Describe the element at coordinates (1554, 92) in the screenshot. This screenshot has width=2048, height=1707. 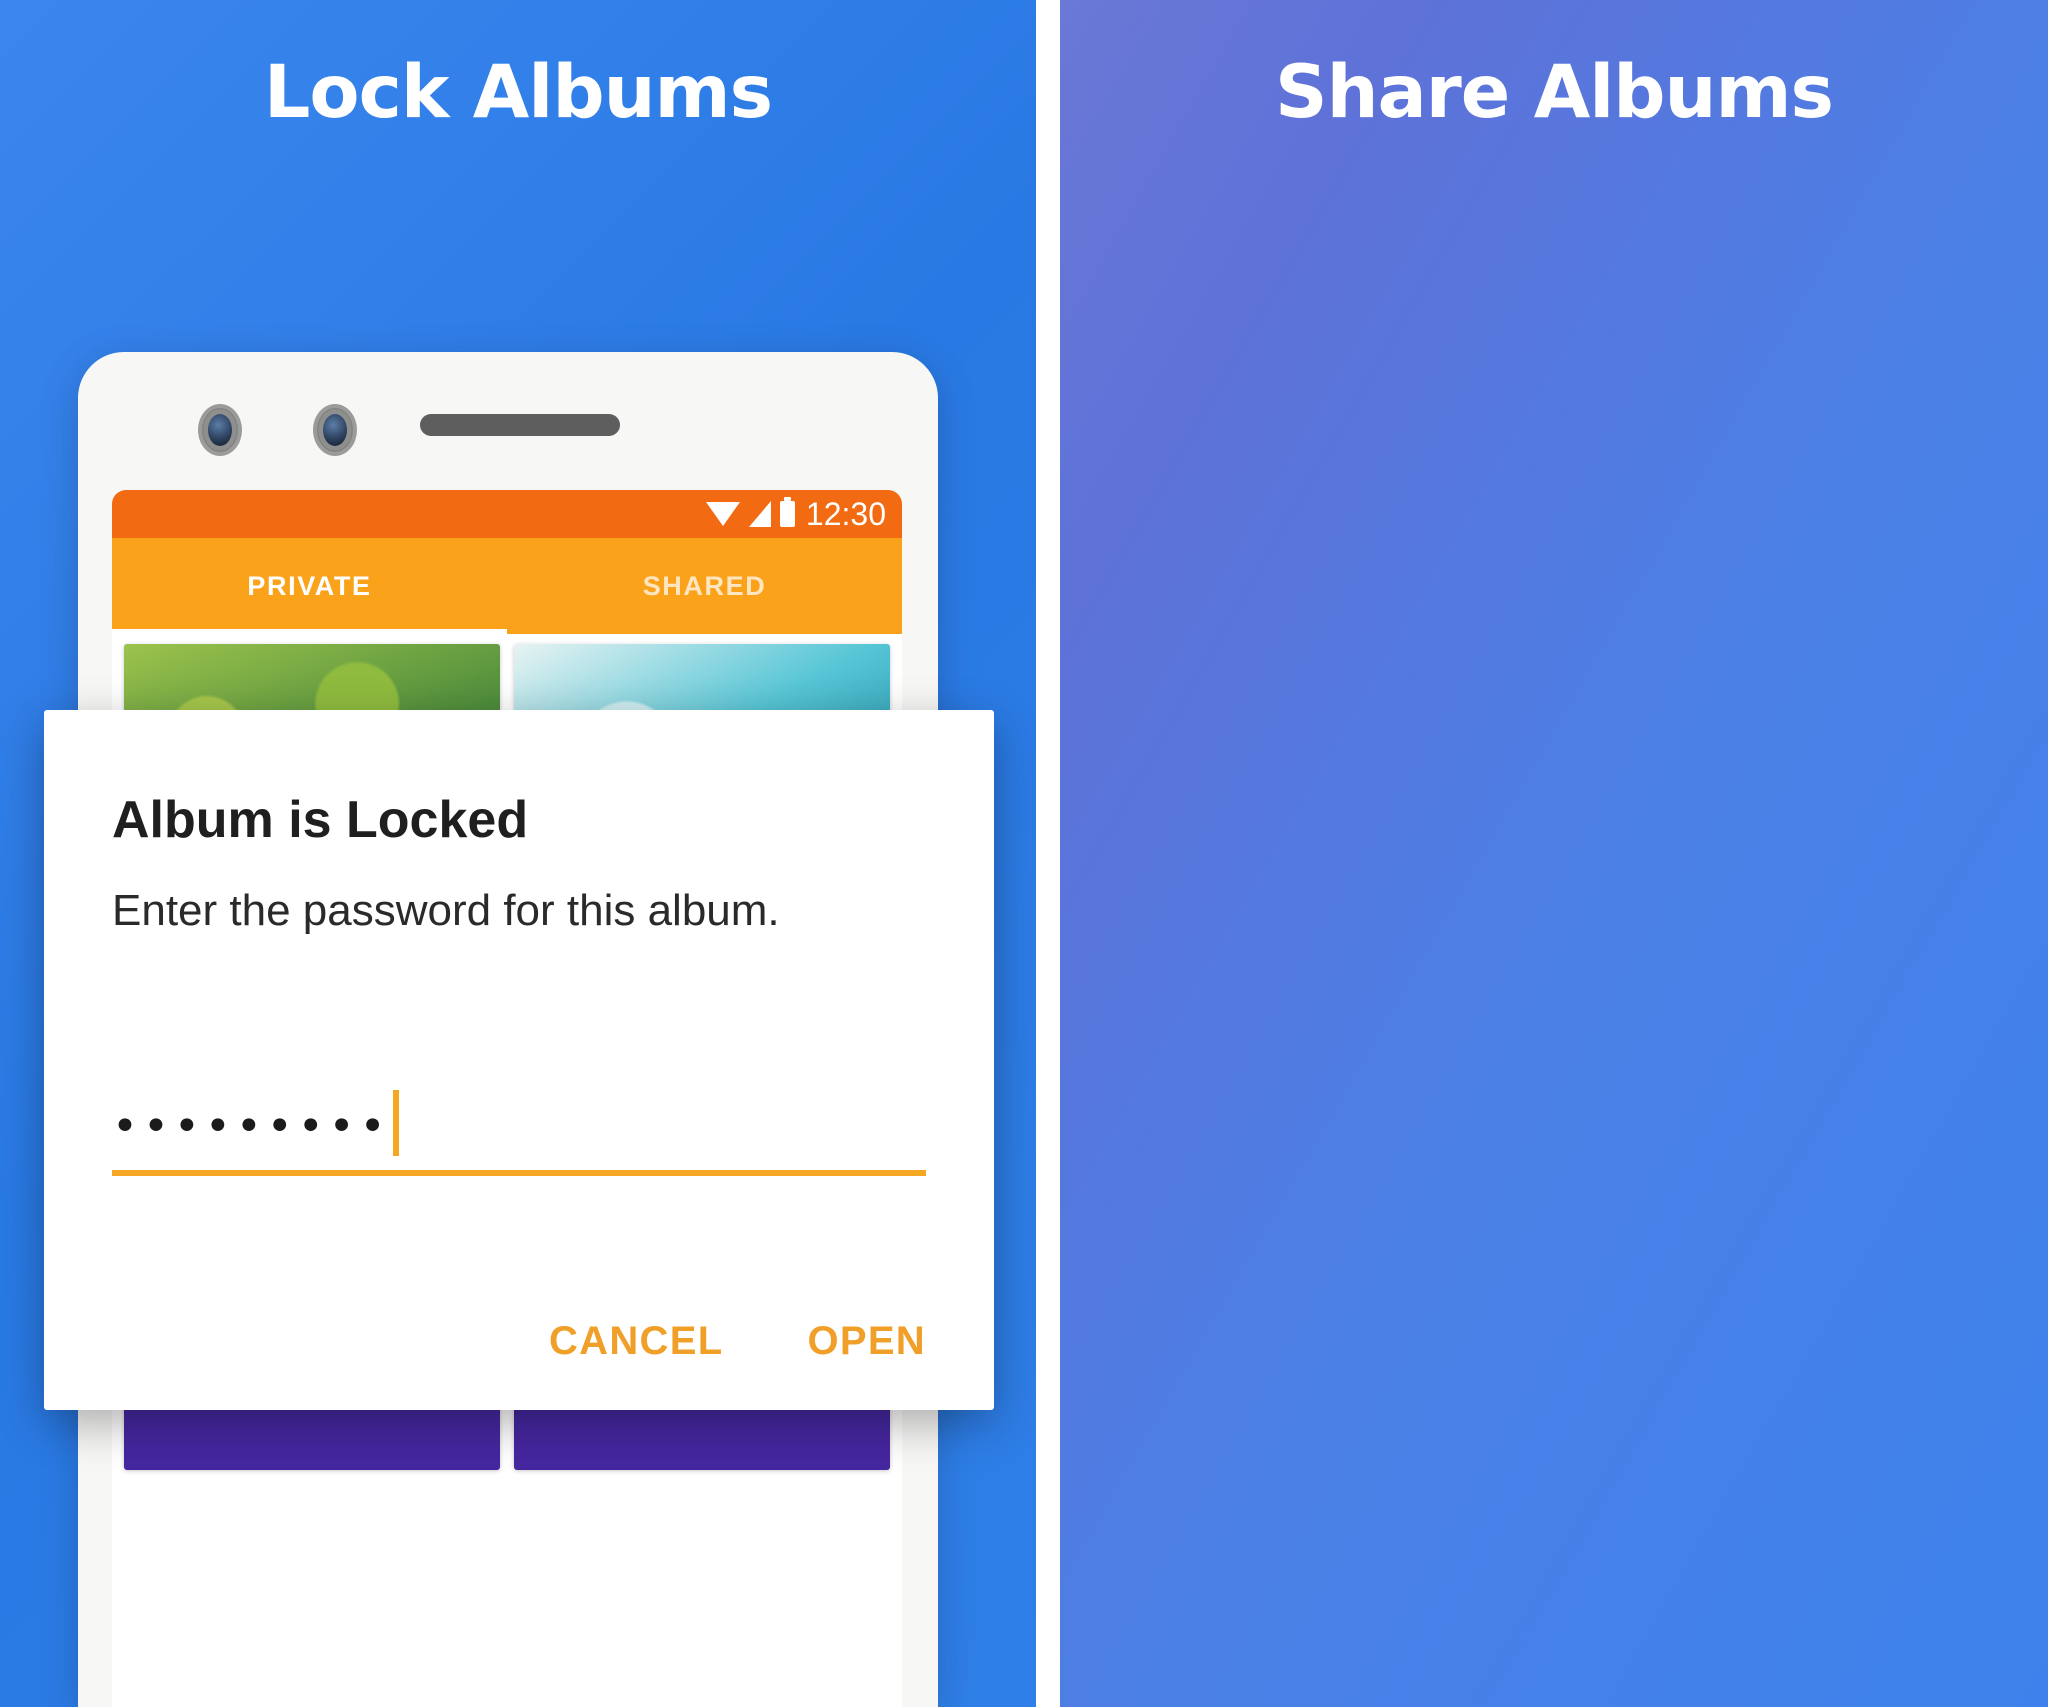
I see `headline-share-albums: Share Albums` at that location.